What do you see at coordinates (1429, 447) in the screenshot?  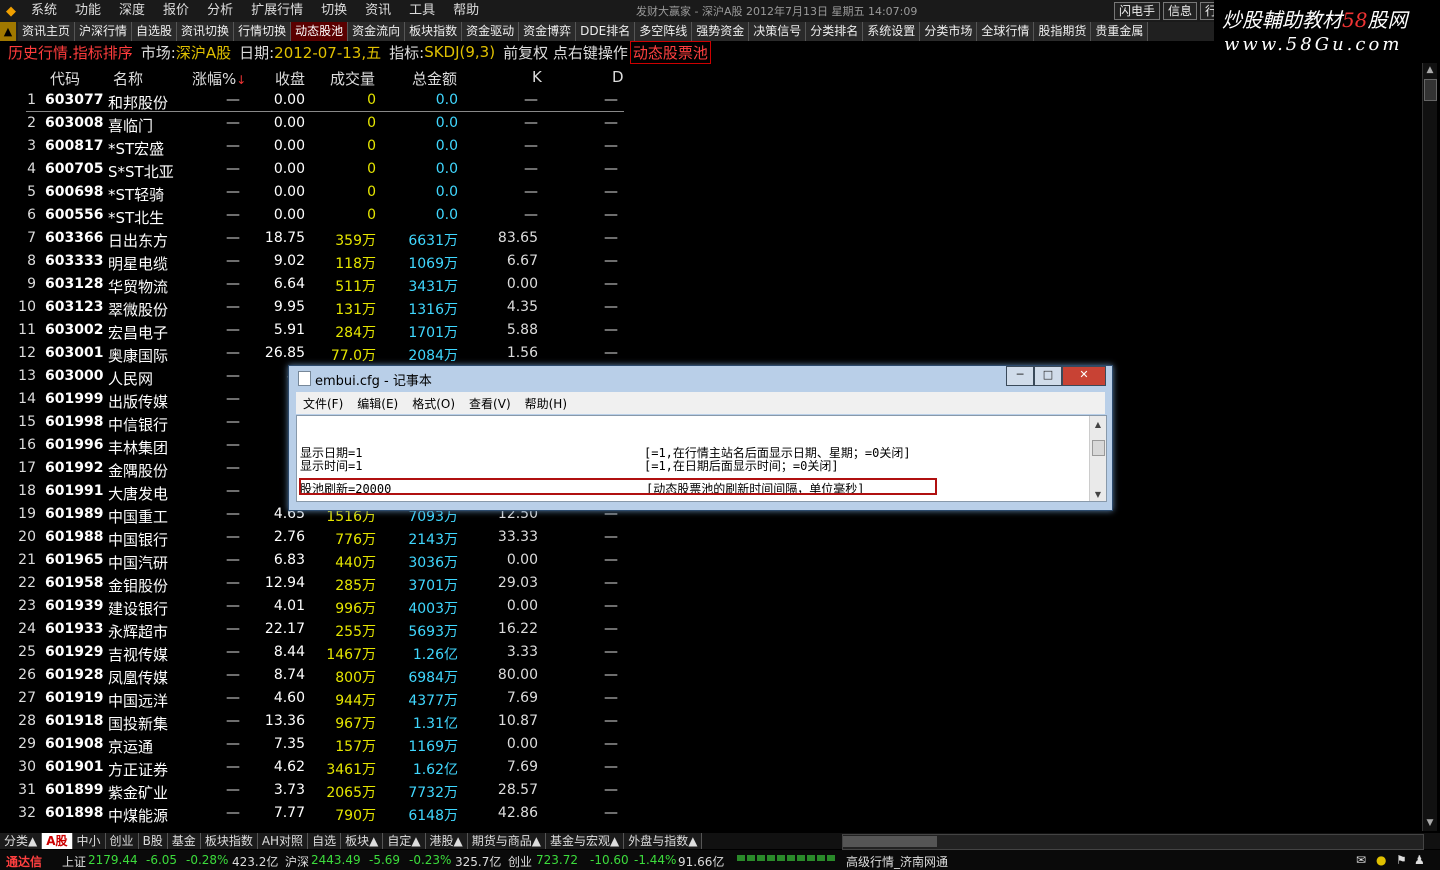 I see `table-vertical-scrollbar: ▲ ▼` at bounding box center [1429, 447].